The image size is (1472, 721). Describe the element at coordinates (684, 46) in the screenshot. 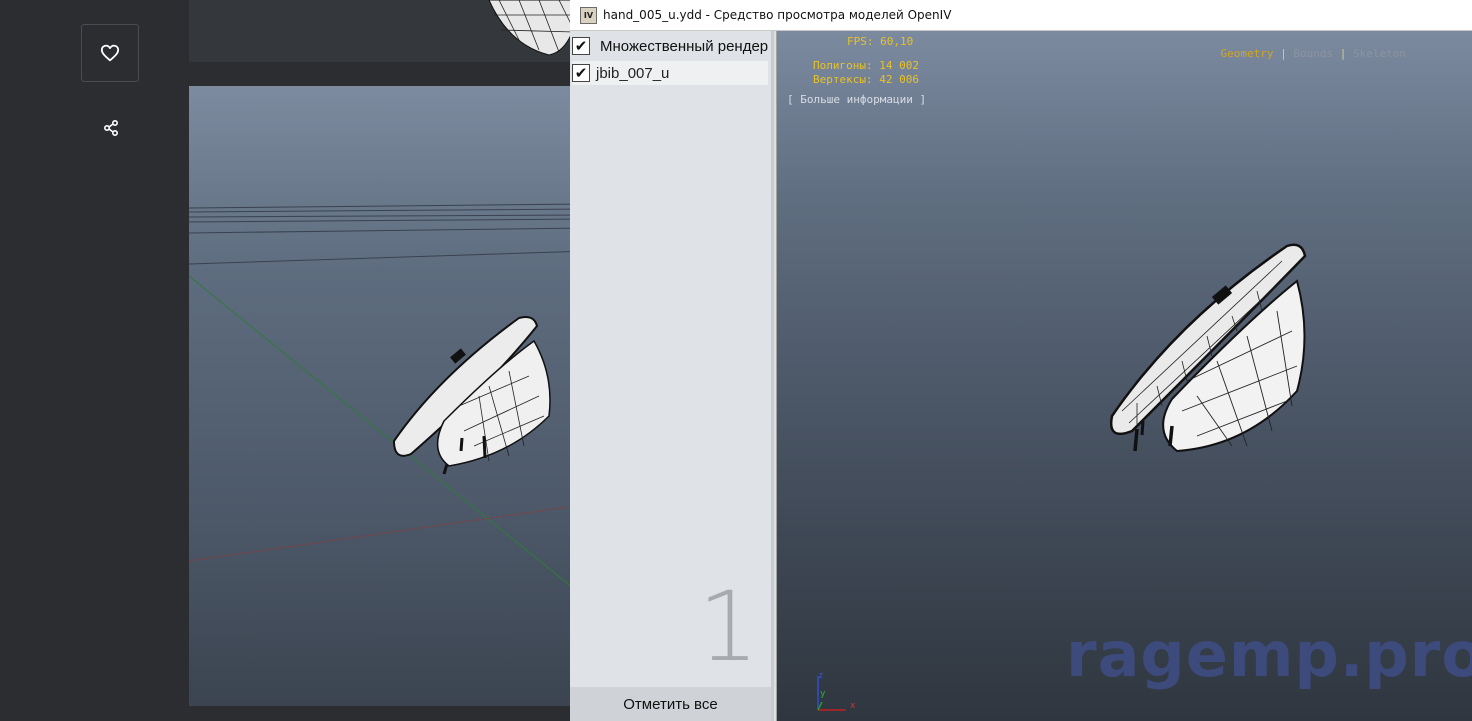

I see `multi-render-label: Множественный рендер` at that location.